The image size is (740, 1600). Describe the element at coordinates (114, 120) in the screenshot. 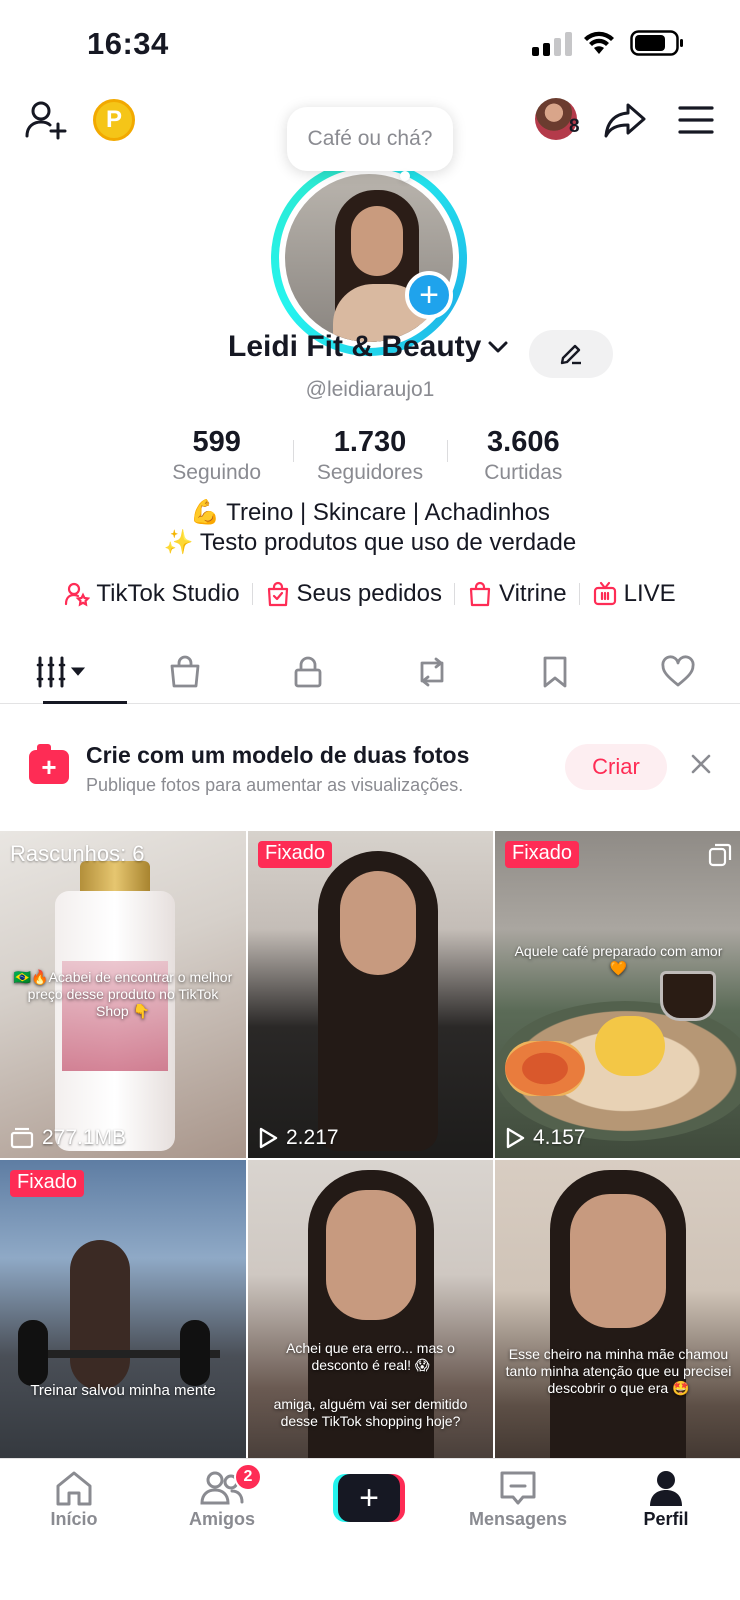

I see `coin-icon: P` at that location.